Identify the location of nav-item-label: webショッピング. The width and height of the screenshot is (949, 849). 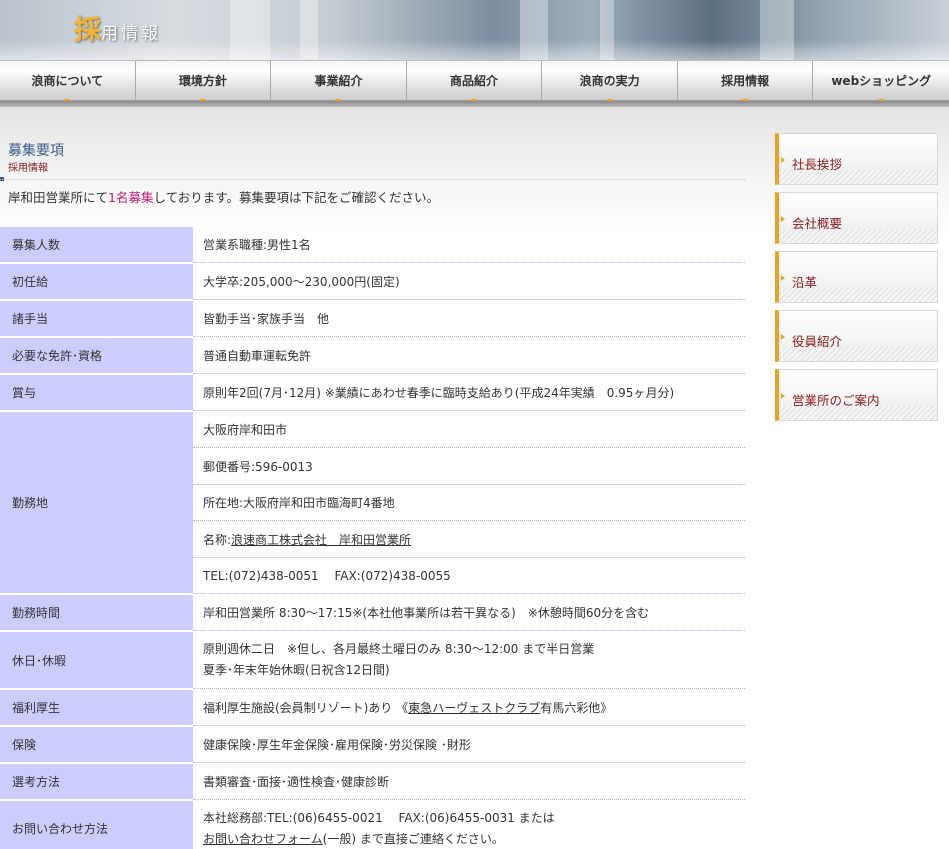
(881, 81).